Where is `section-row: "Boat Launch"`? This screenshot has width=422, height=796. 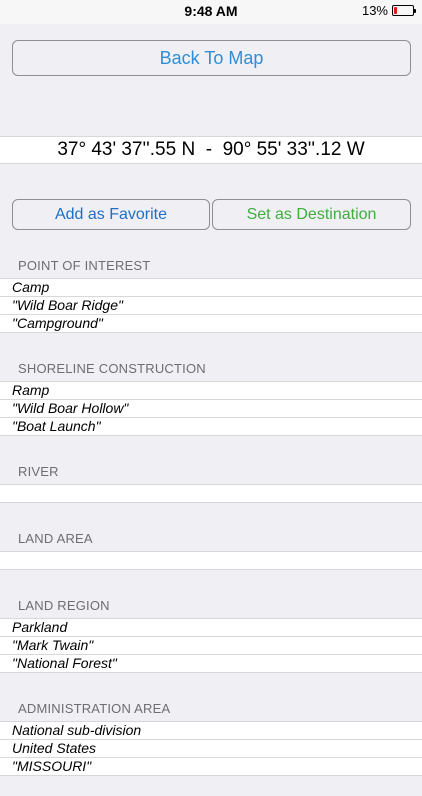
section-row: "Boat Launch" is located at coordinates (211, 427).